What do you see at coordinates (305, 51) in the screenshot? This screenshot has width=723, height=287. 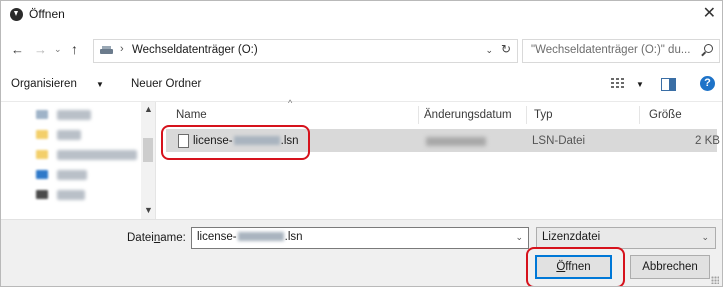 I see `address-bar: › Wechseldatenträger (O:) ⌄ ↻` at bounding box center [305, 51].